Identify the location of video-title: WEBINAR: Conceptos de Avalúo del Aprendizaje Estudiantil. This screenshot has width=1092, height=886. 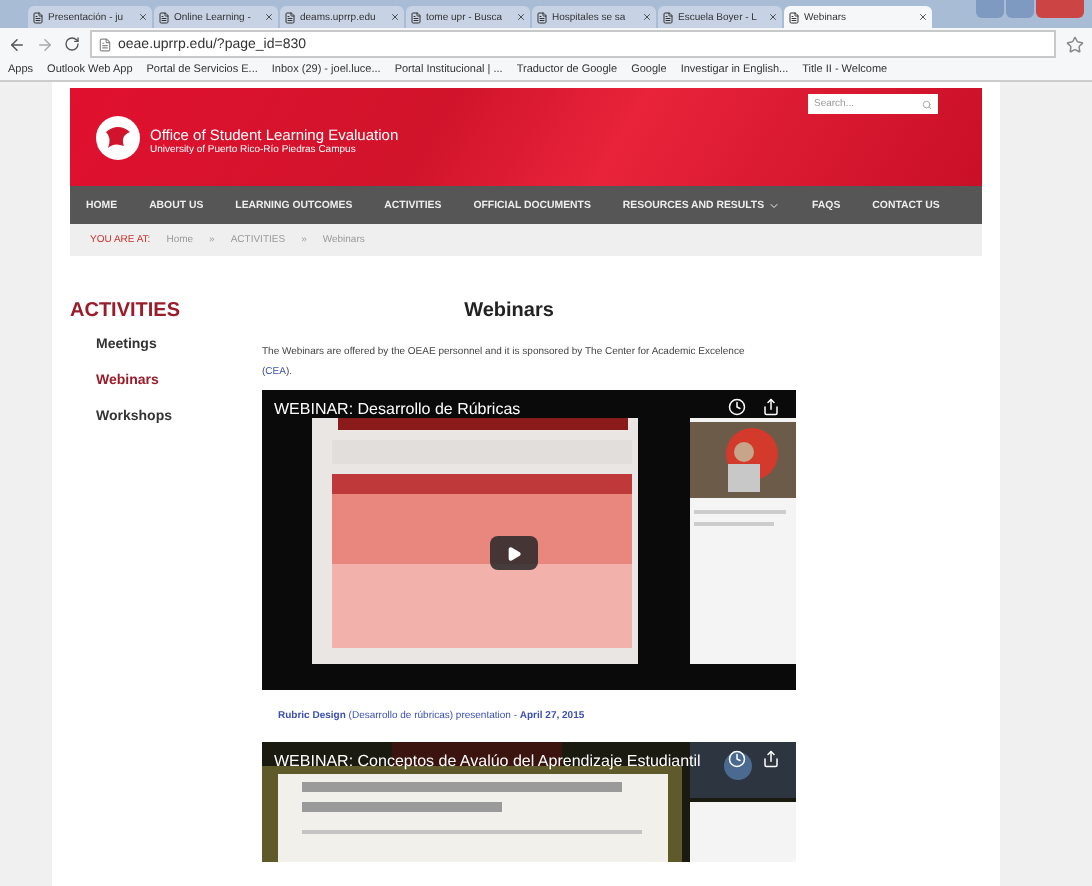
(487, 761).